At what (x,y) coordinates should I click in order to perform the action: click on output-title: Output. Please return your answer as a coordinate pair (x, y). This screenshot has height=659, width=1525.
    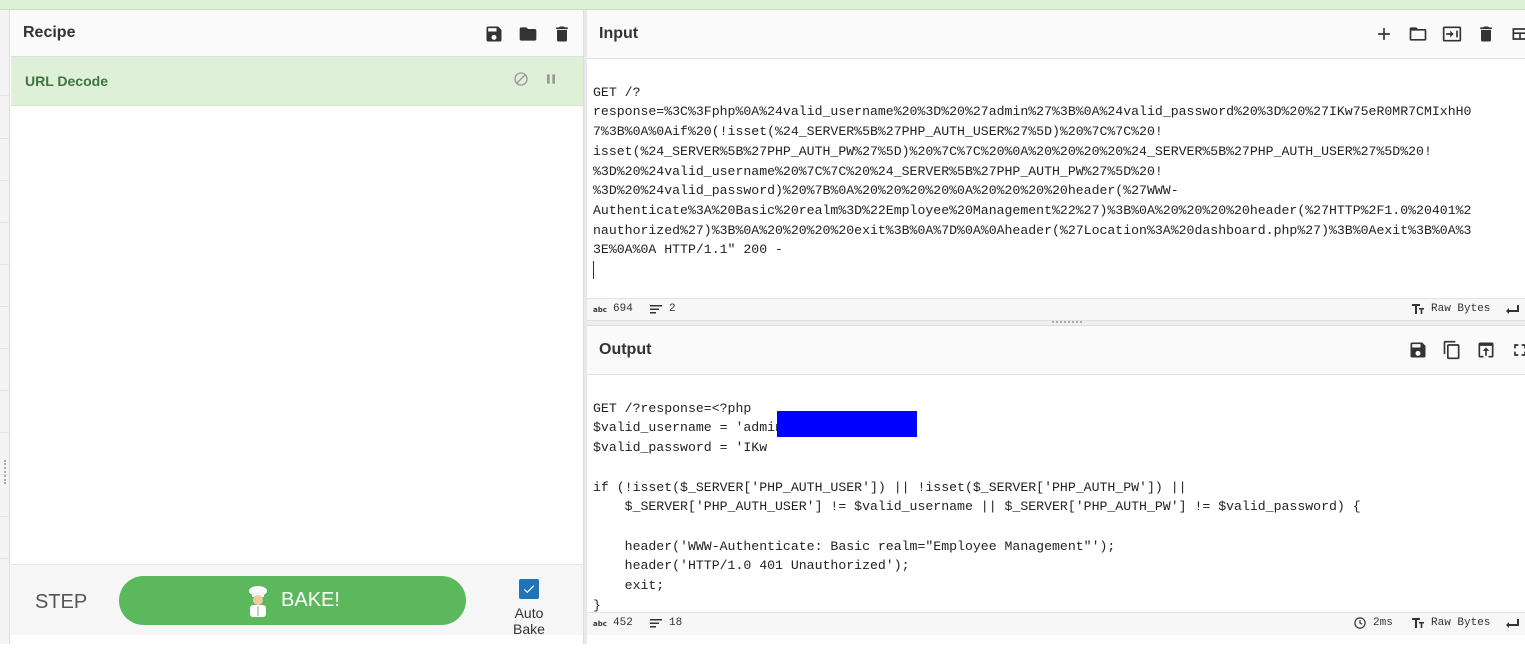
    Looking at the image, I should click on (625, 349).